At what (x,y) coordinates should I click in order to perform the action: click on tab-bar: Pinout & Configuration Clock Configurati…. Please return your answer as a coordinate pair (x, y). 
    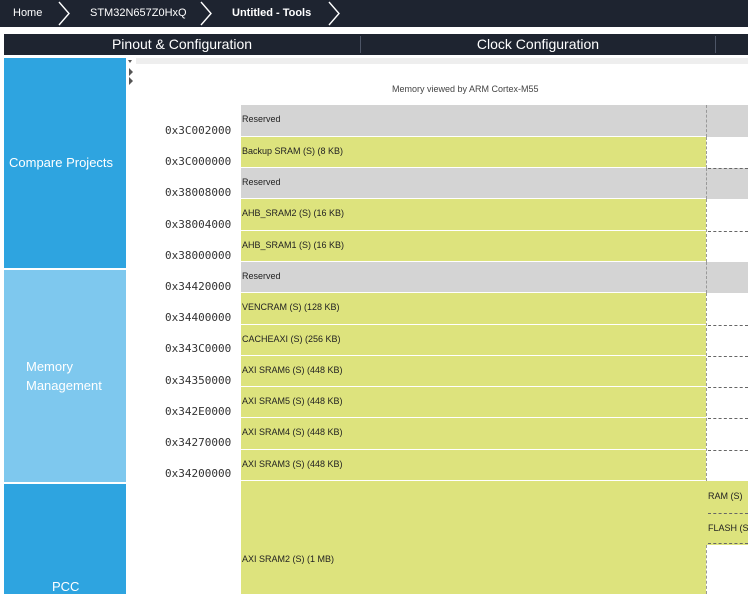
    Looking at the image, I should click on (376, 44).